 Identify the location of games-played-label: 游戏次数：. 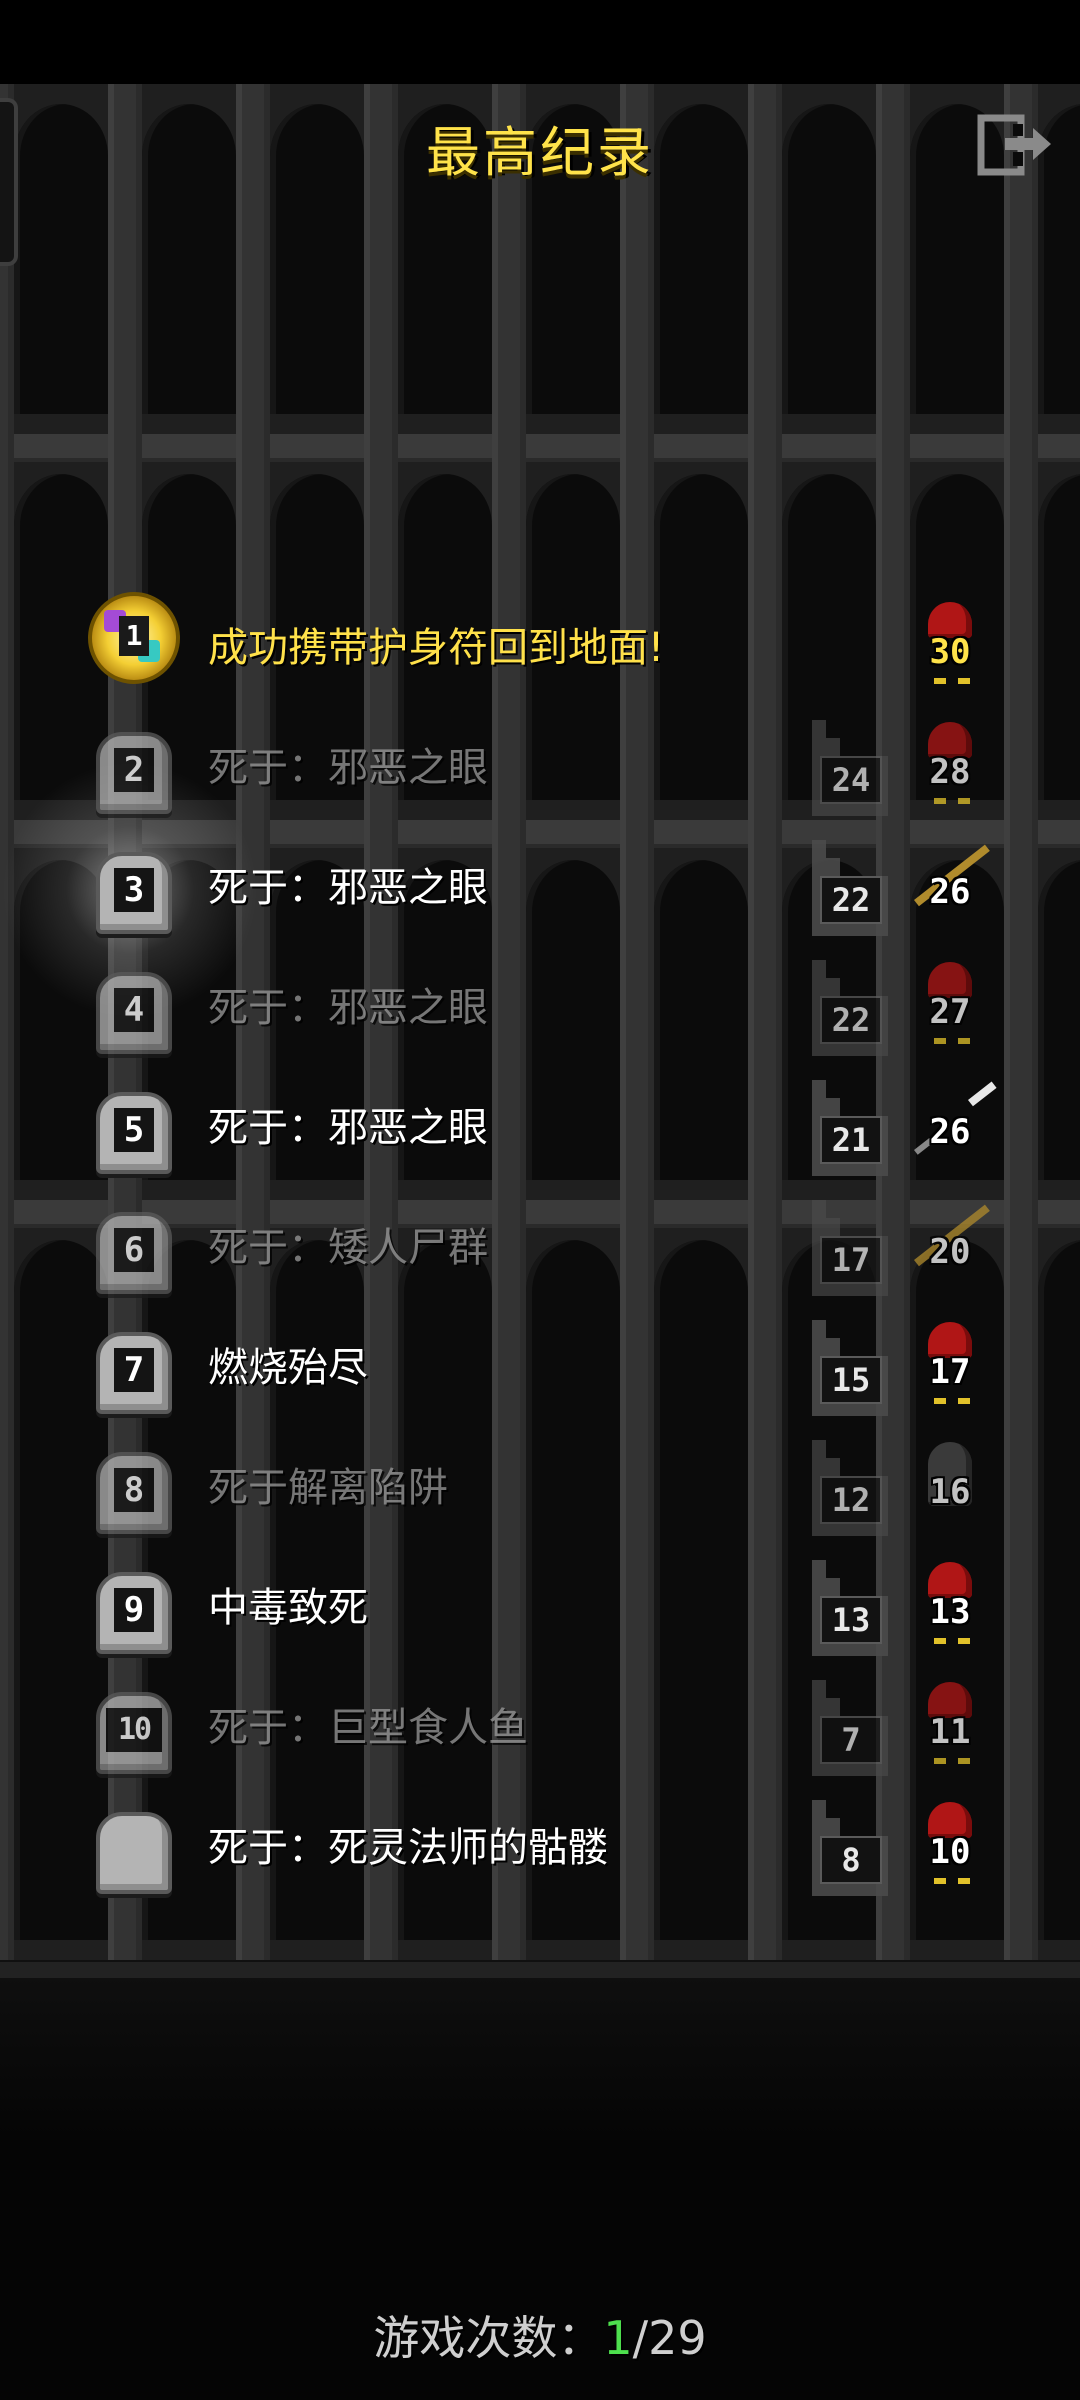
(488, 2338).